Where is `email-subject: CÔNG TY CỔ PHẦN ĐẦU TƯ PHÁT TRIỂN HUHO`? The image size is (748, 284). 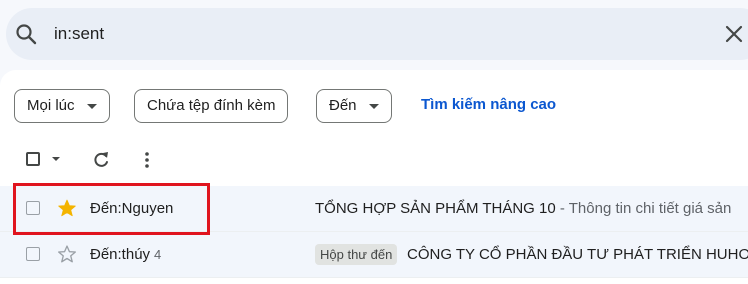
email-subject: CÔNG TY CỔ PHẦN ĐẦU TƯ PHÁT TRIỂN HUHO is located at coordinates (577, 254).